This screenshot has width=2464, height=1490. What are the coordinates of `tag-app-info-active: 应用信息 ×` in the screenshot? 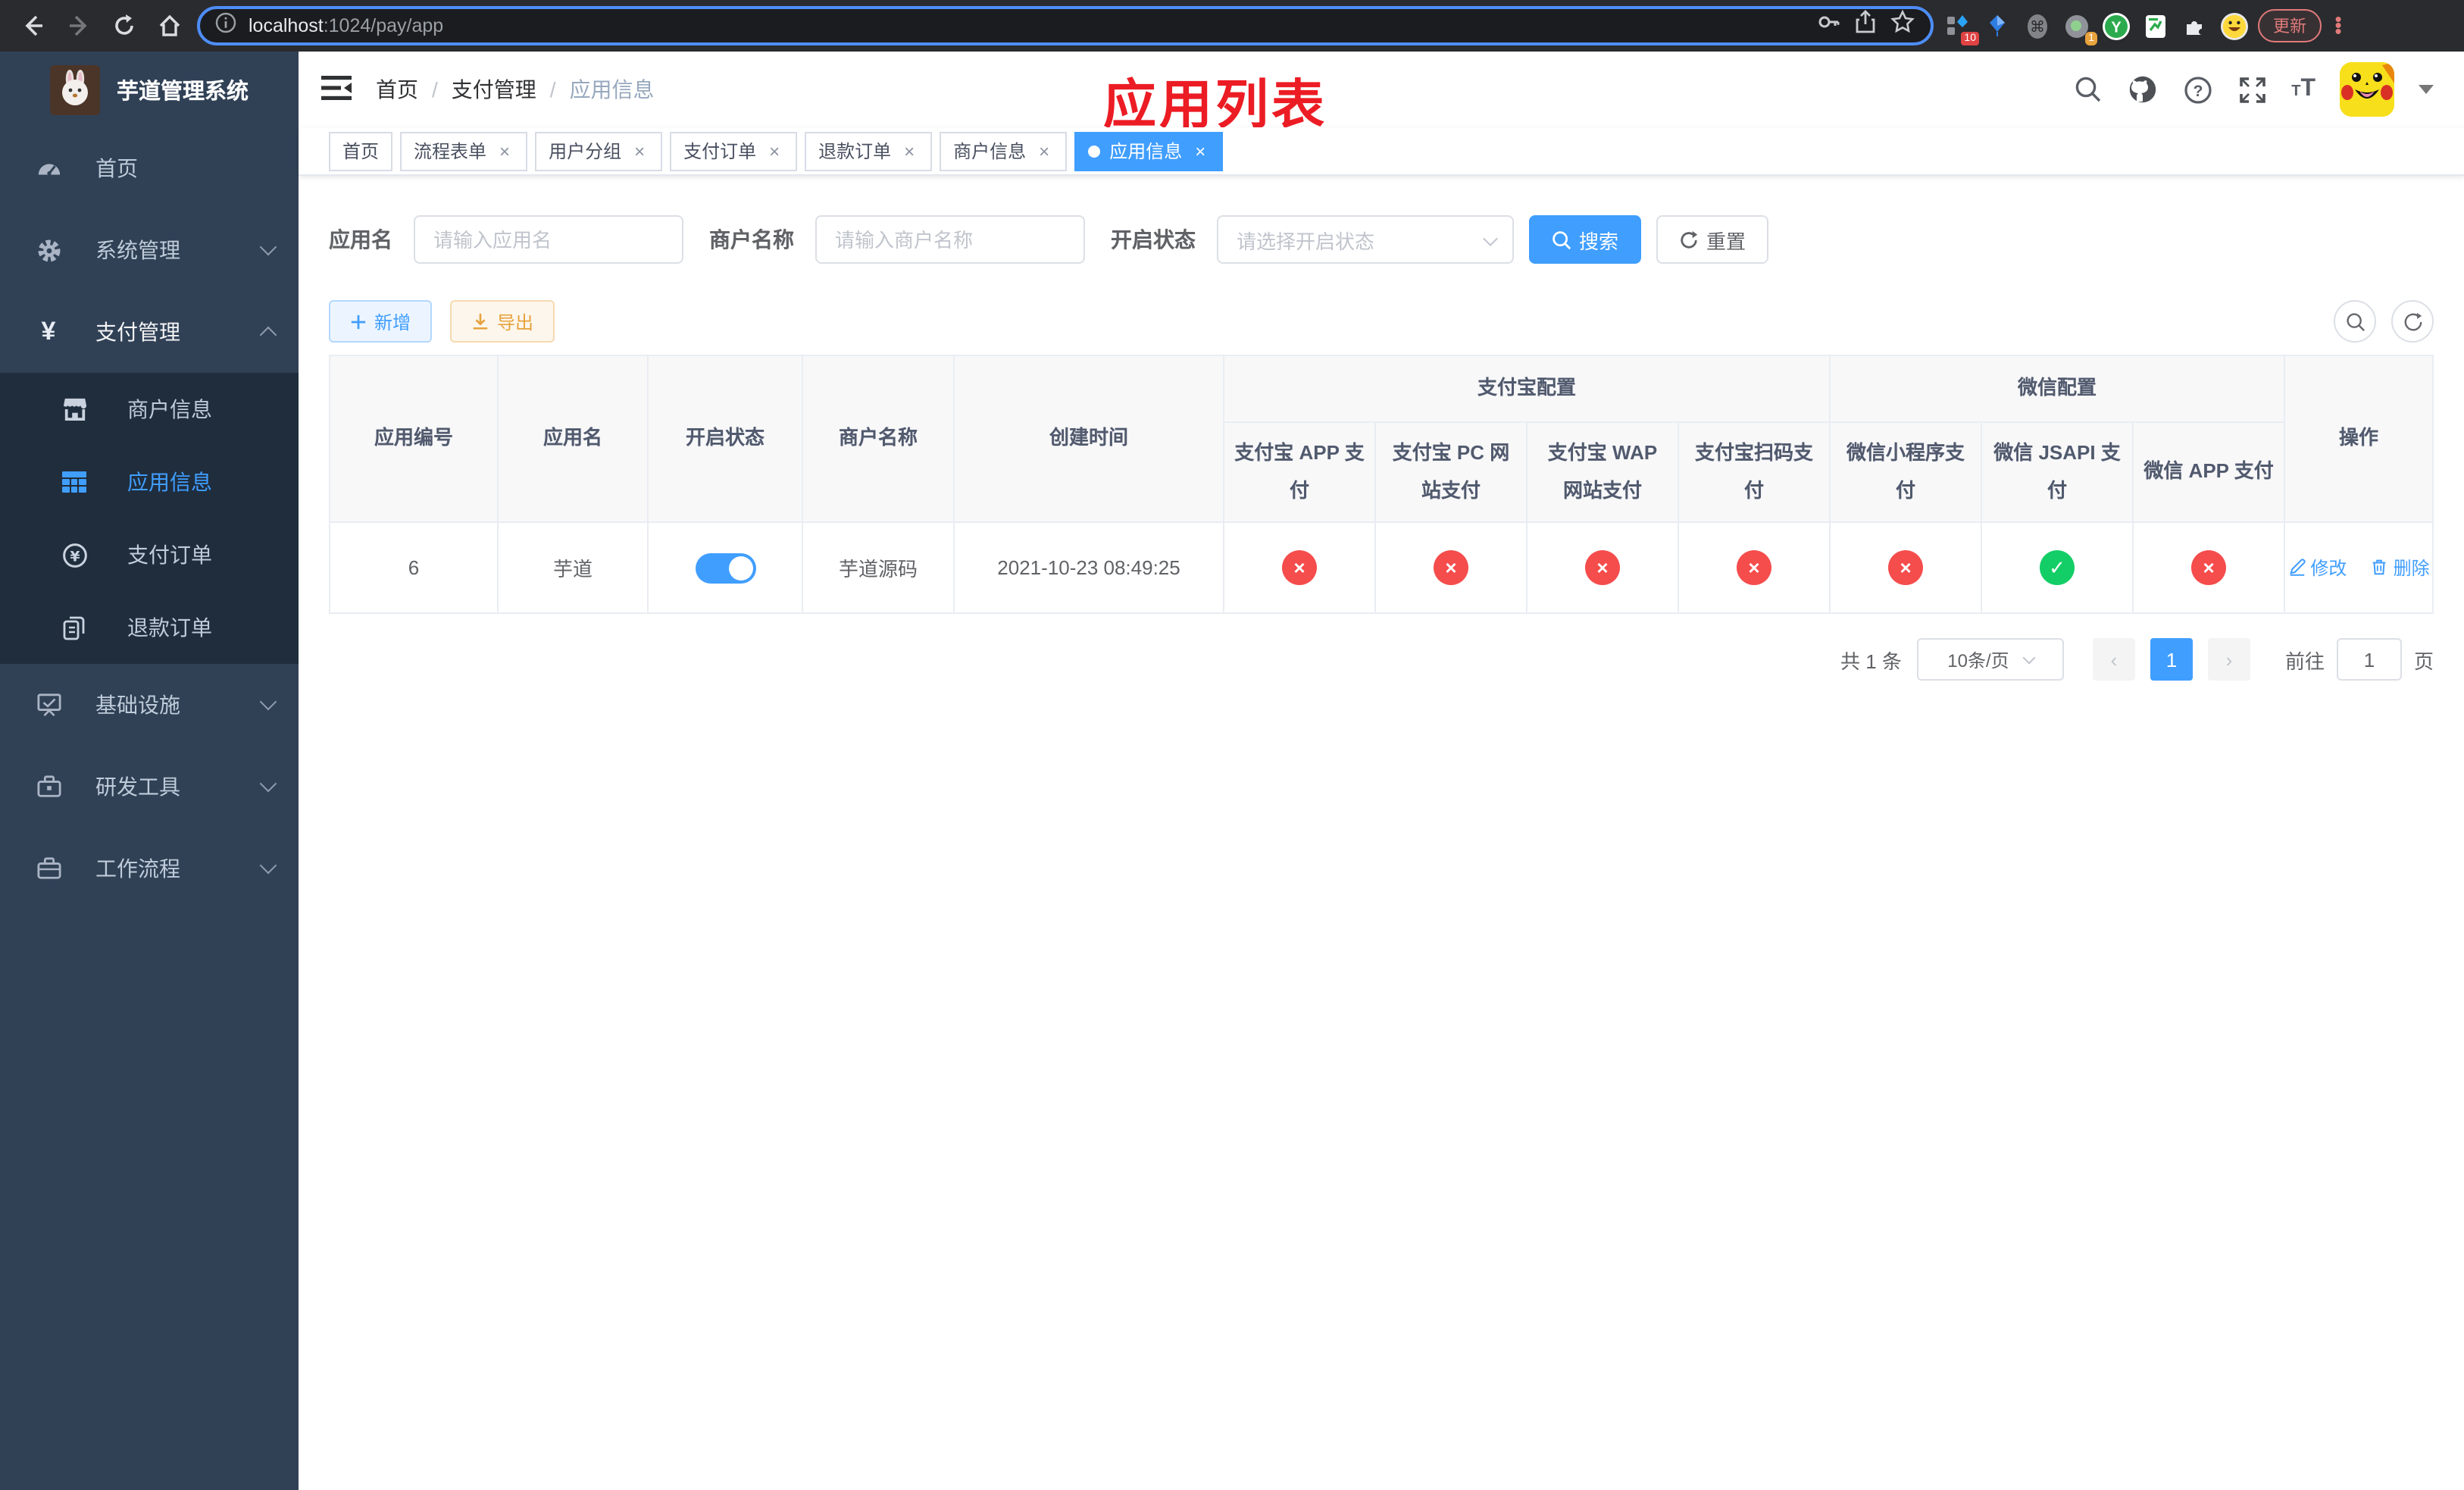 It's located at (1149, 151).